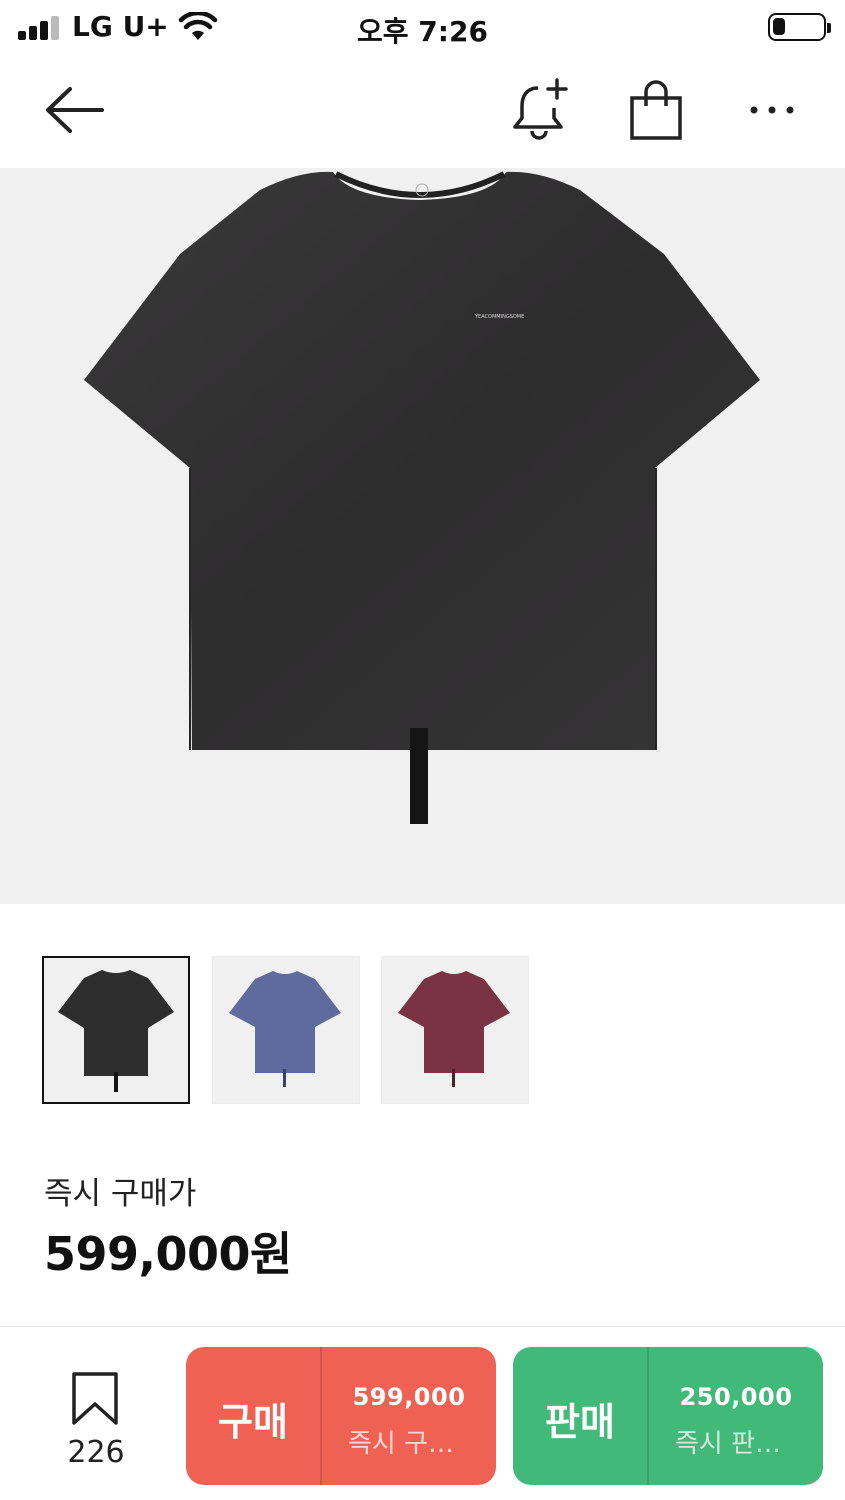  I want to click on shopping-bag-icon, so click(656, 110).